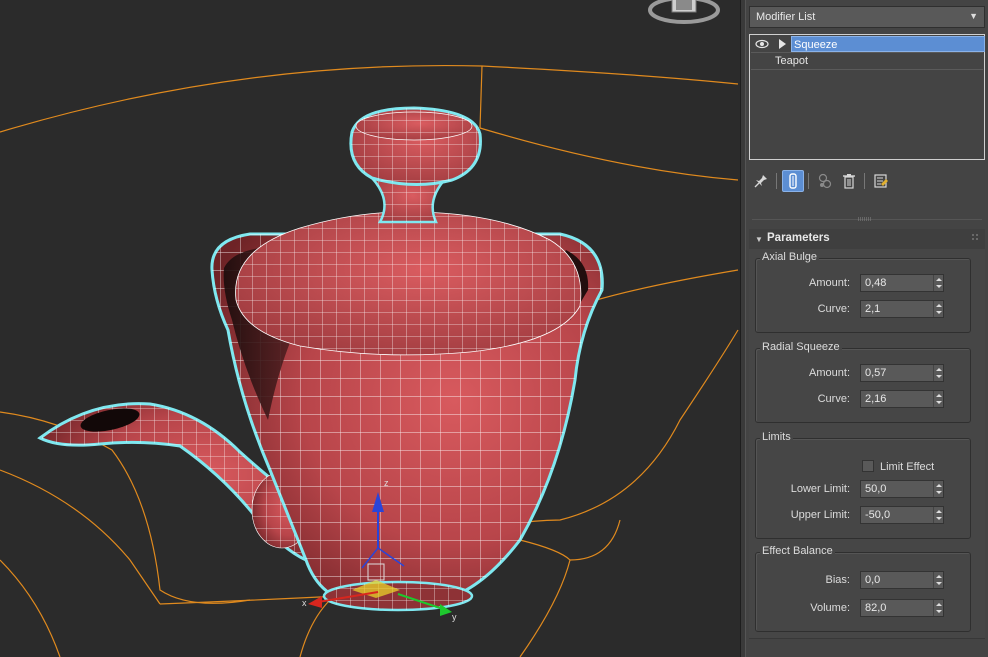 This screenshot has width=988, height=657. I want to click on spinner-value: 2,16, so click(875, 399).